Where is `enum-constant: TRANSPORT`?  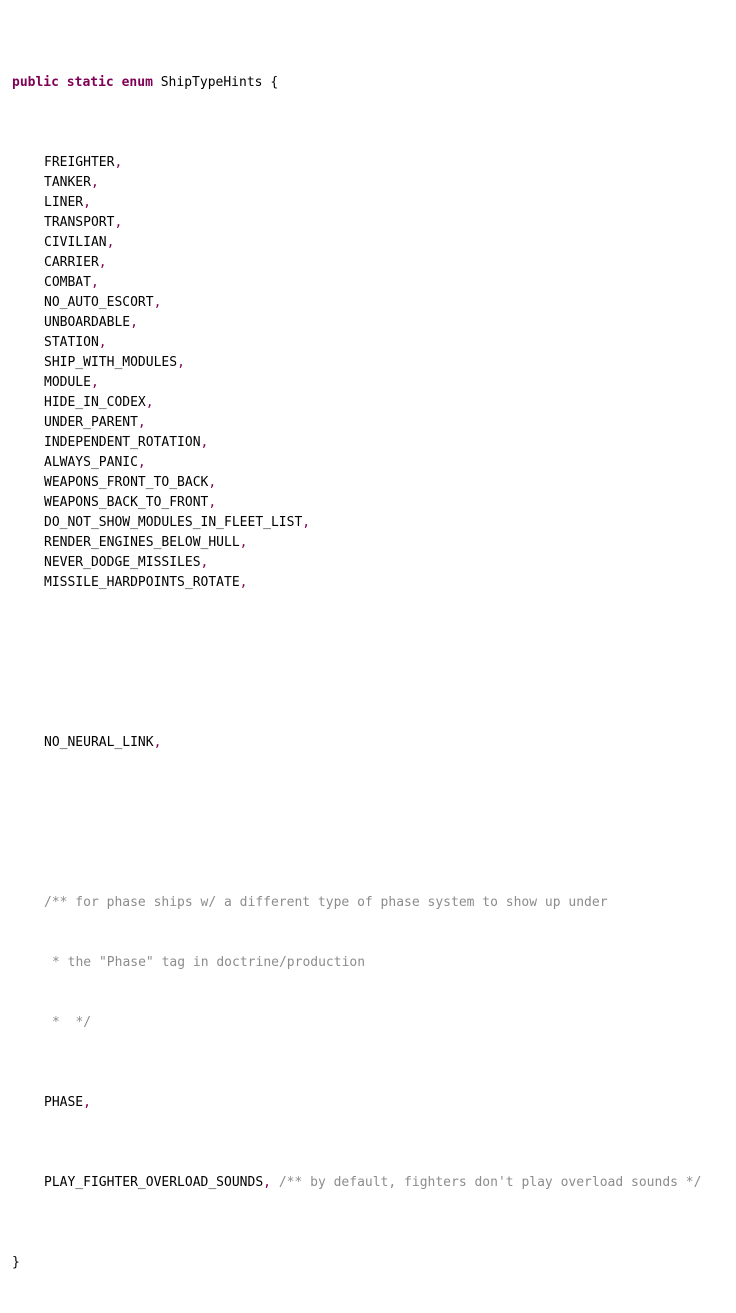 enum-constant: TRANSPORT is located at coordinates (79, 222).